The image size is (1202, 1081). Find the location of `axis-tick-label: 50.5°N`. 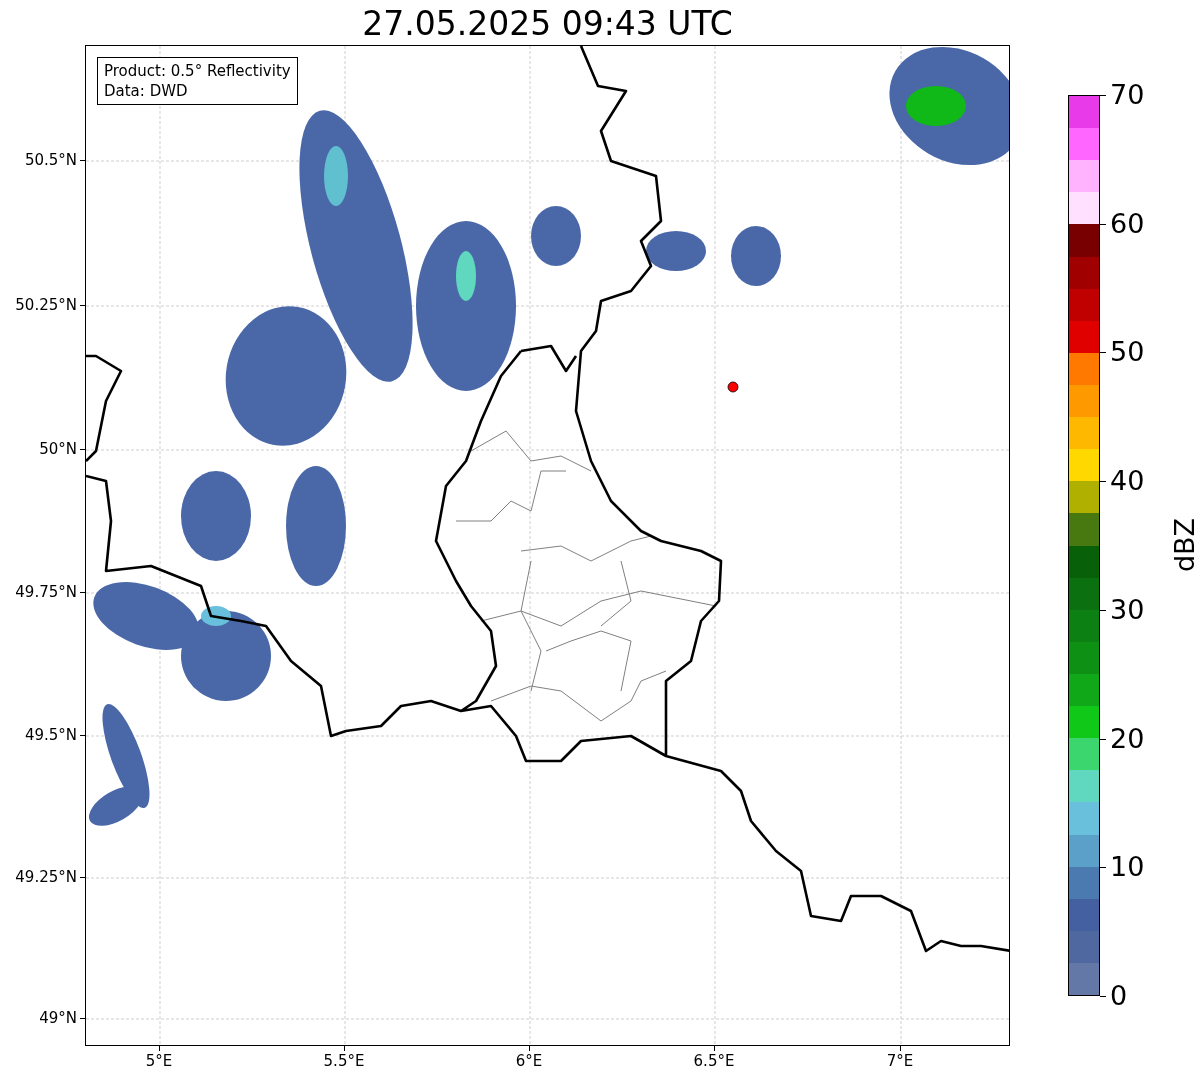

axis-tick-label: 50.5°N is located at coordinates (50, 160).